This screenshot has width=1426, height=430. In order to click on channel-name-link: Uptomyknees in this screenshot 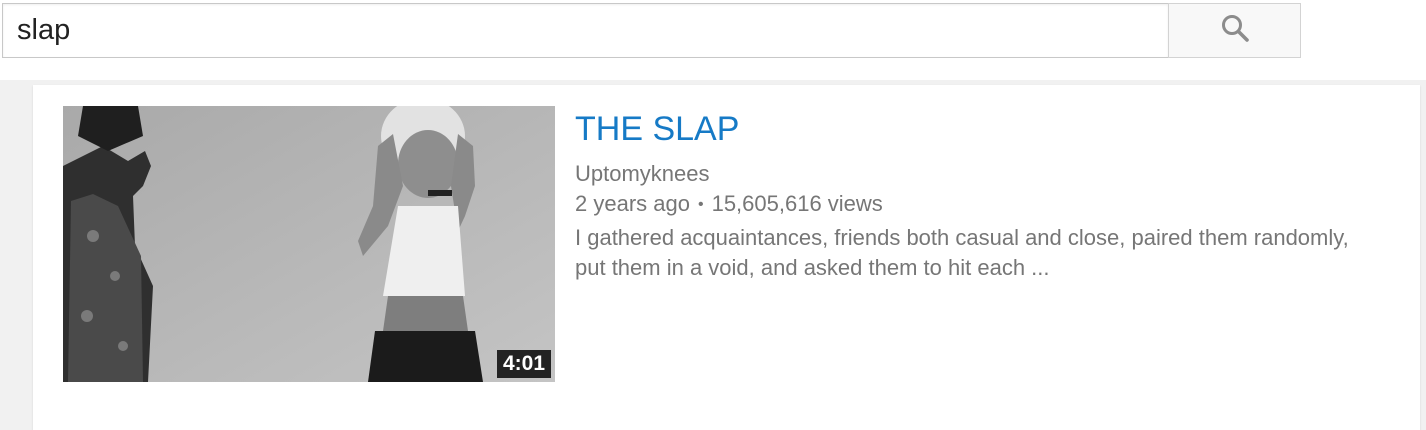, I will do `click(642, 174)`.